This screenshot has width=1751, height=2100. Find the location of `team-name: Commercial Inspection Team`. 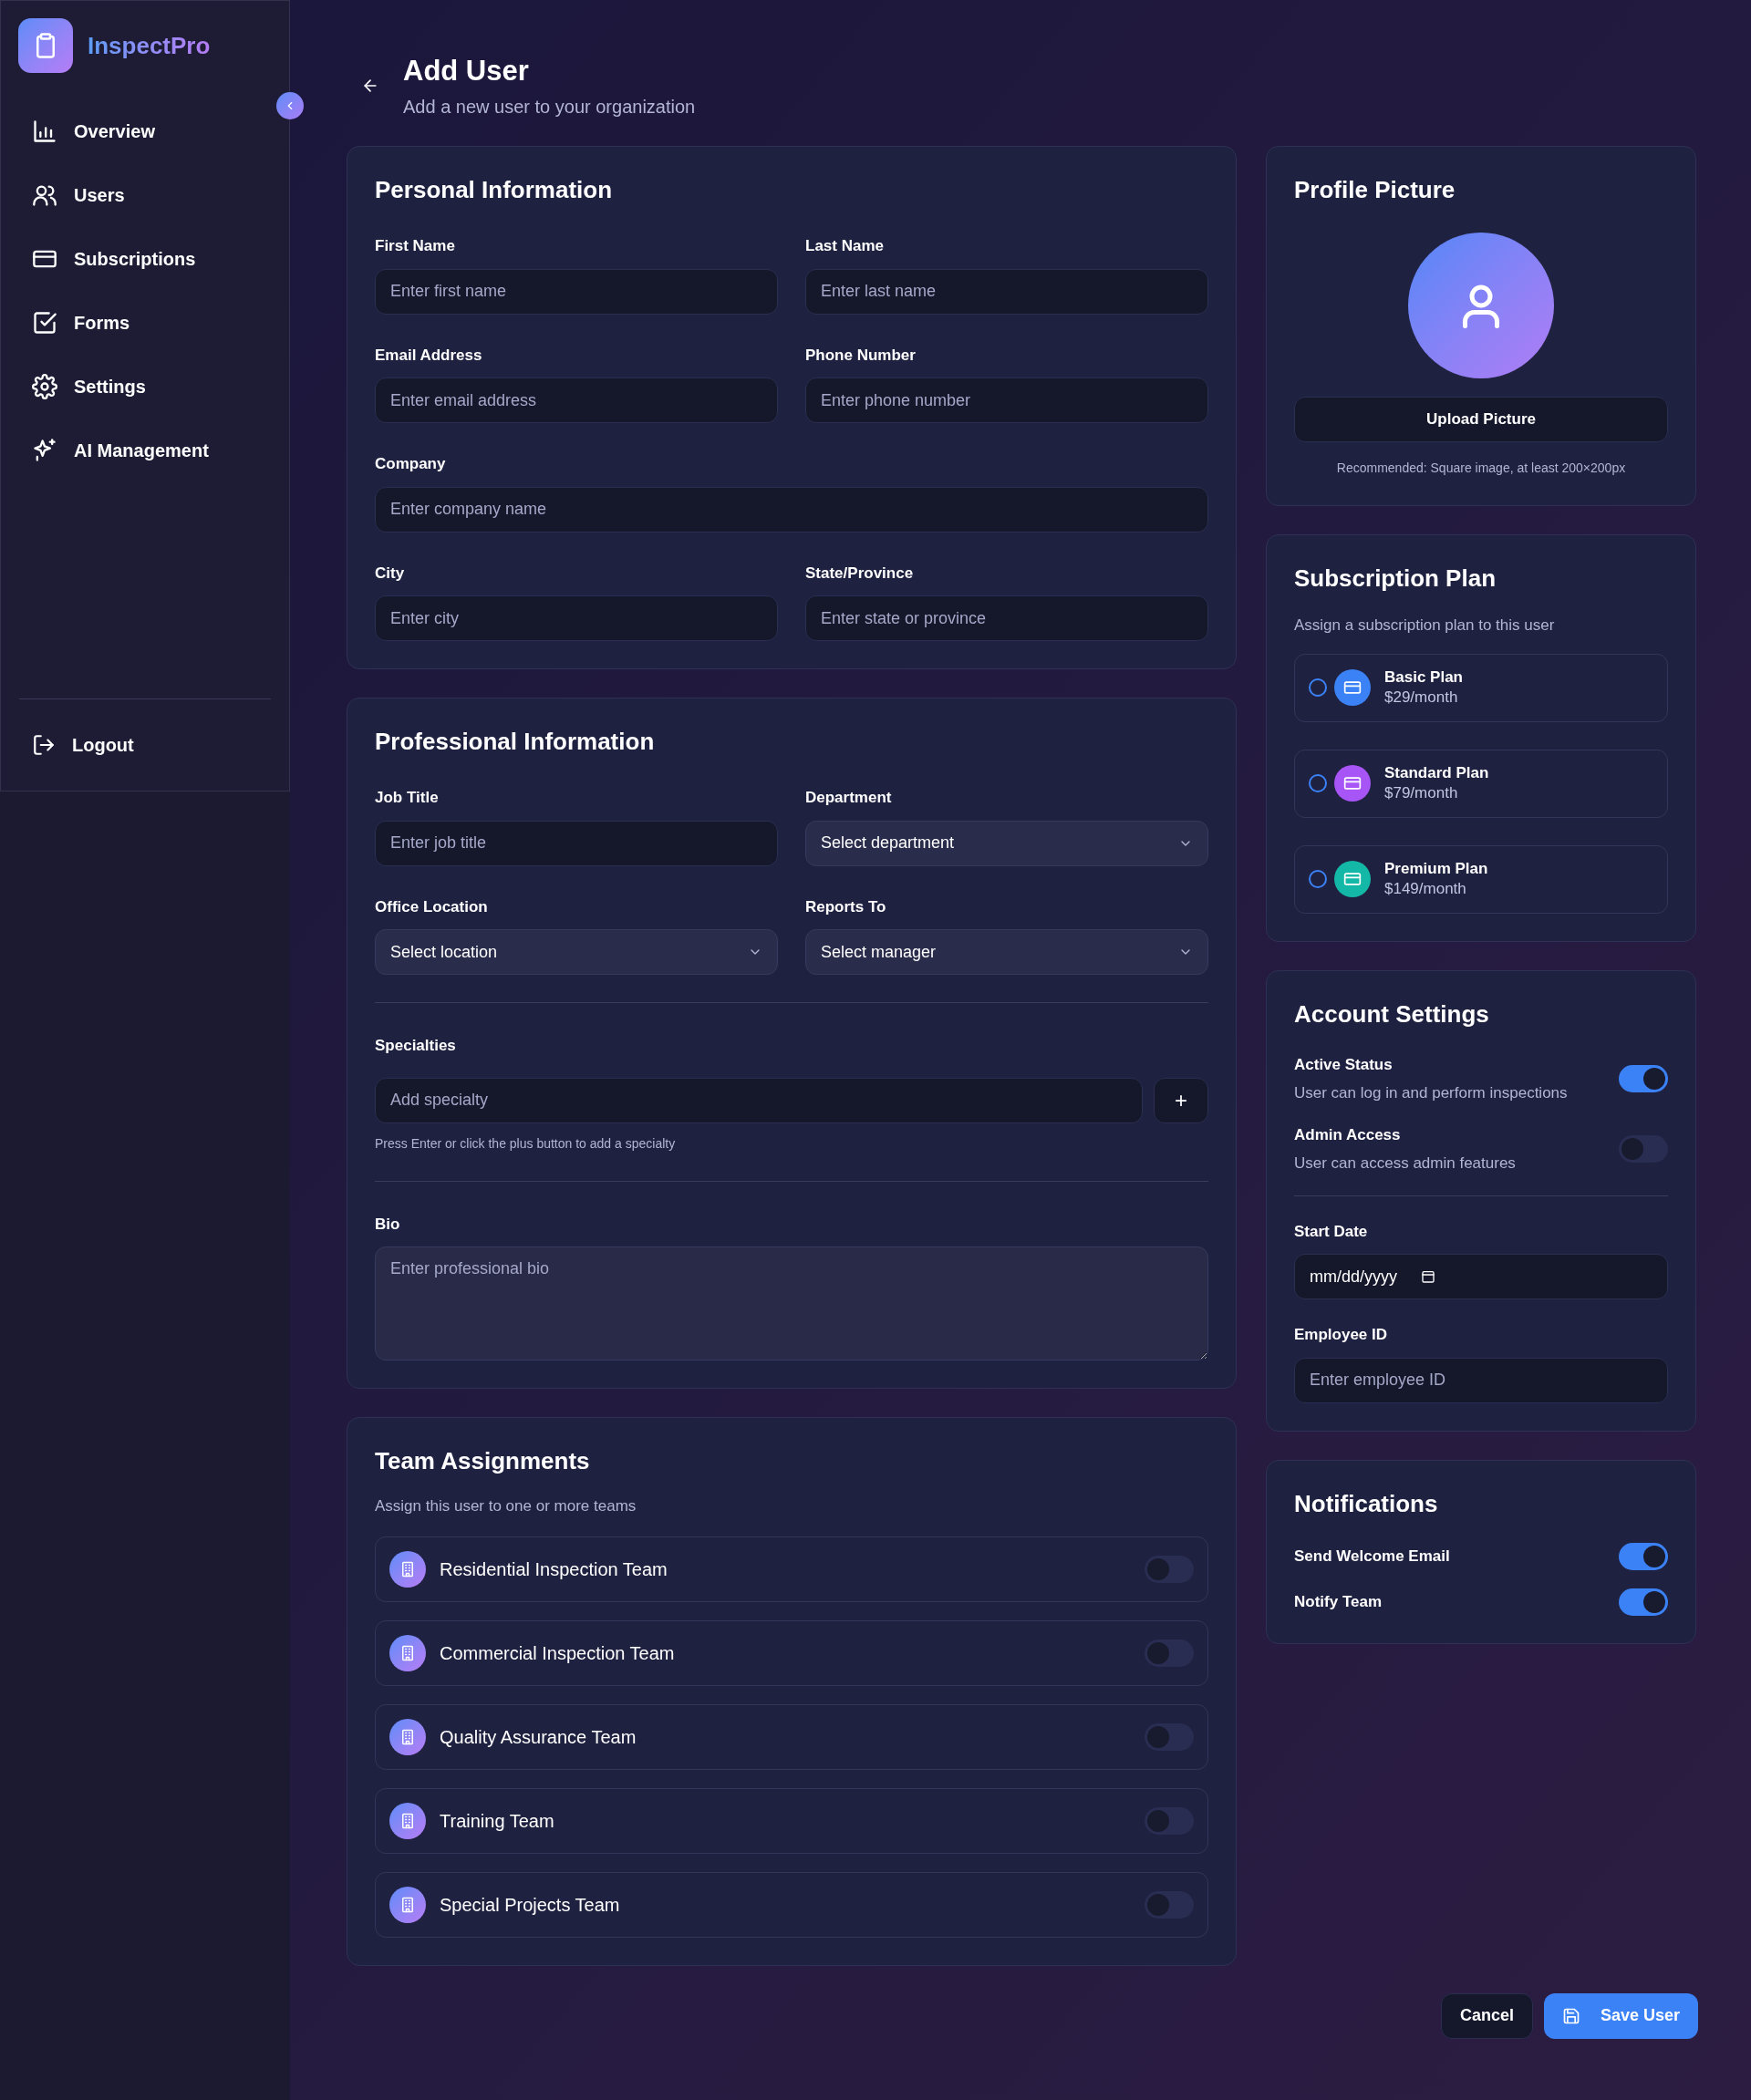

team-name: Commercial Inspection Team is located at coordinates (558, 1653).